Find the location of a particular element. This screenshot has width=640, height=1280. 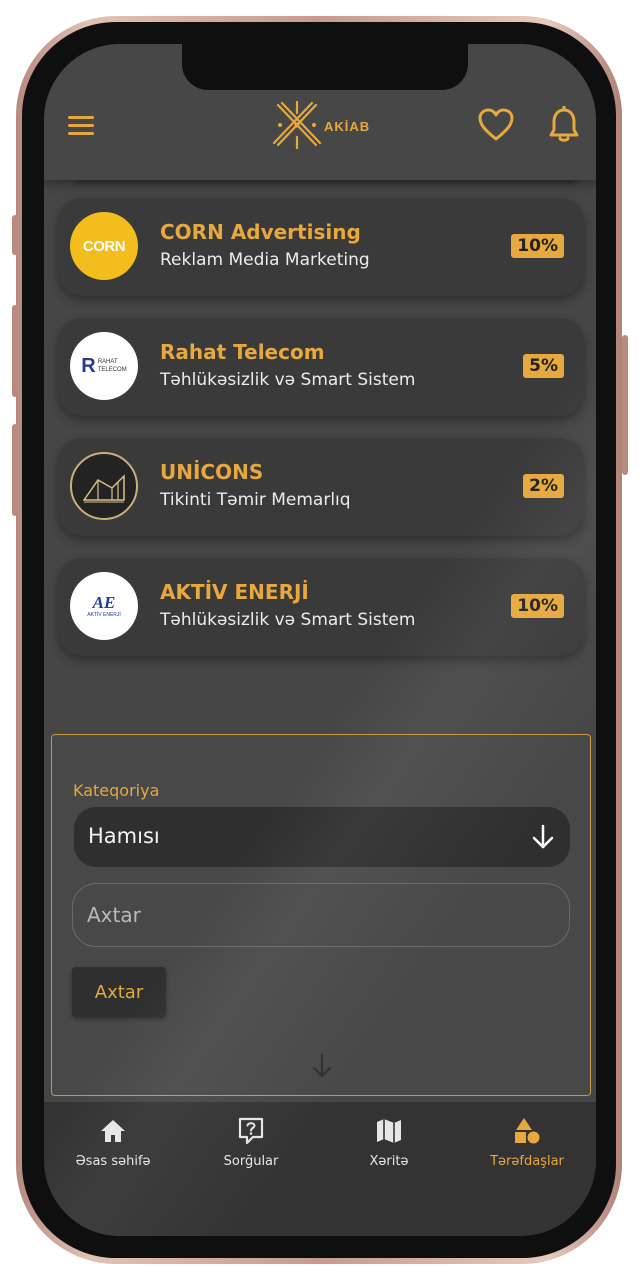

phone-notch is located at coordinates (325, 67).